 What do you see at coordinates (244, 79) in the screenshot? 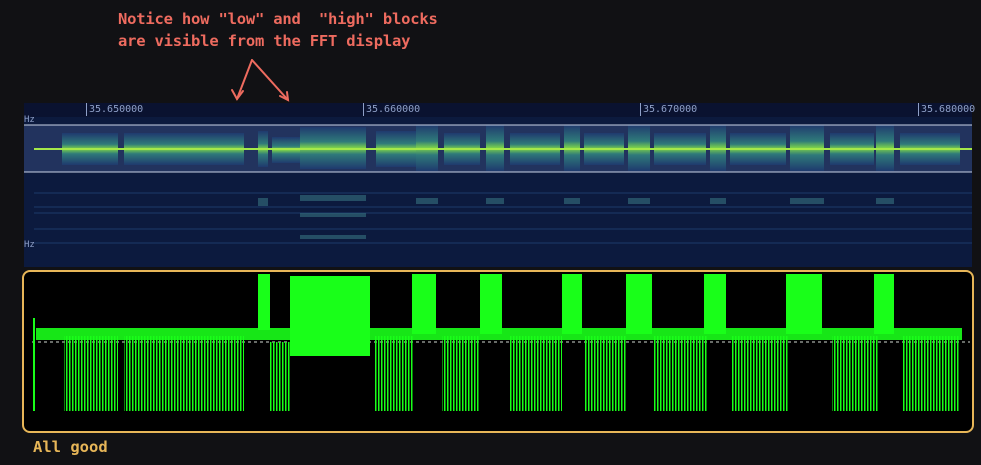
I see `arrow-left` at bounding box center [244, 79].